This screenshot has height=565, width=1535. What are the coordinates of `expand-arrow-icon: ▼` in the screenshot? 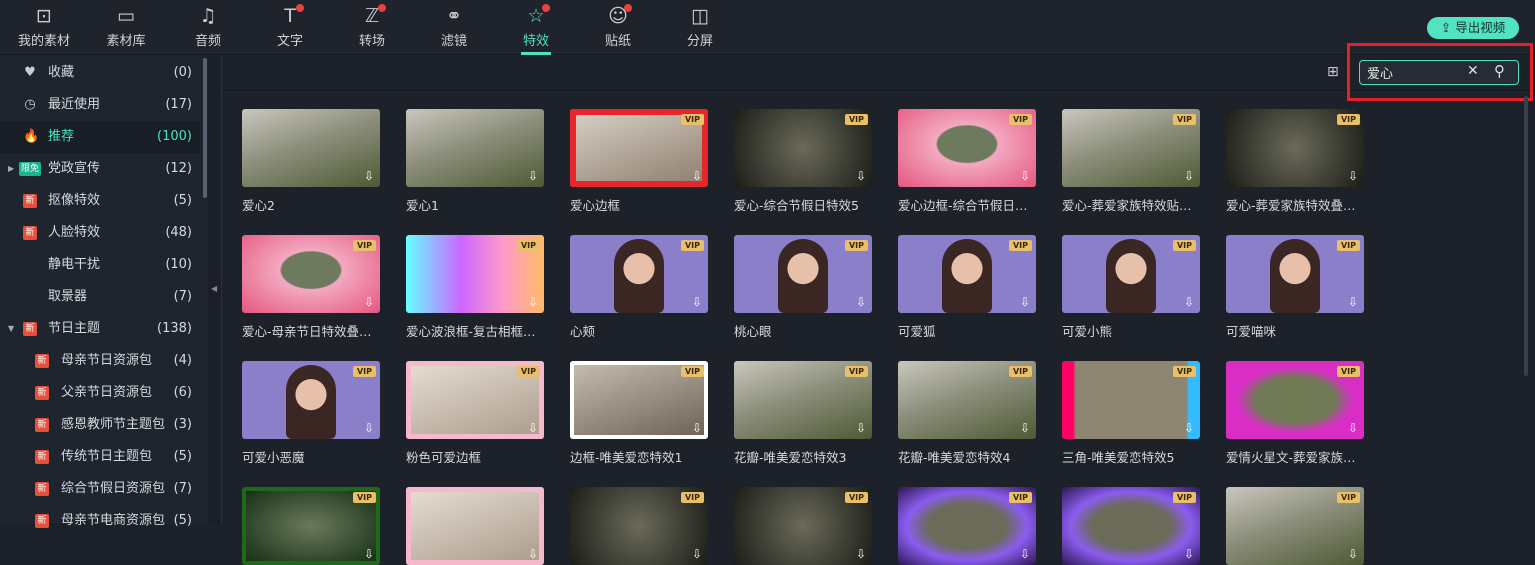 It's located at (11, 329).